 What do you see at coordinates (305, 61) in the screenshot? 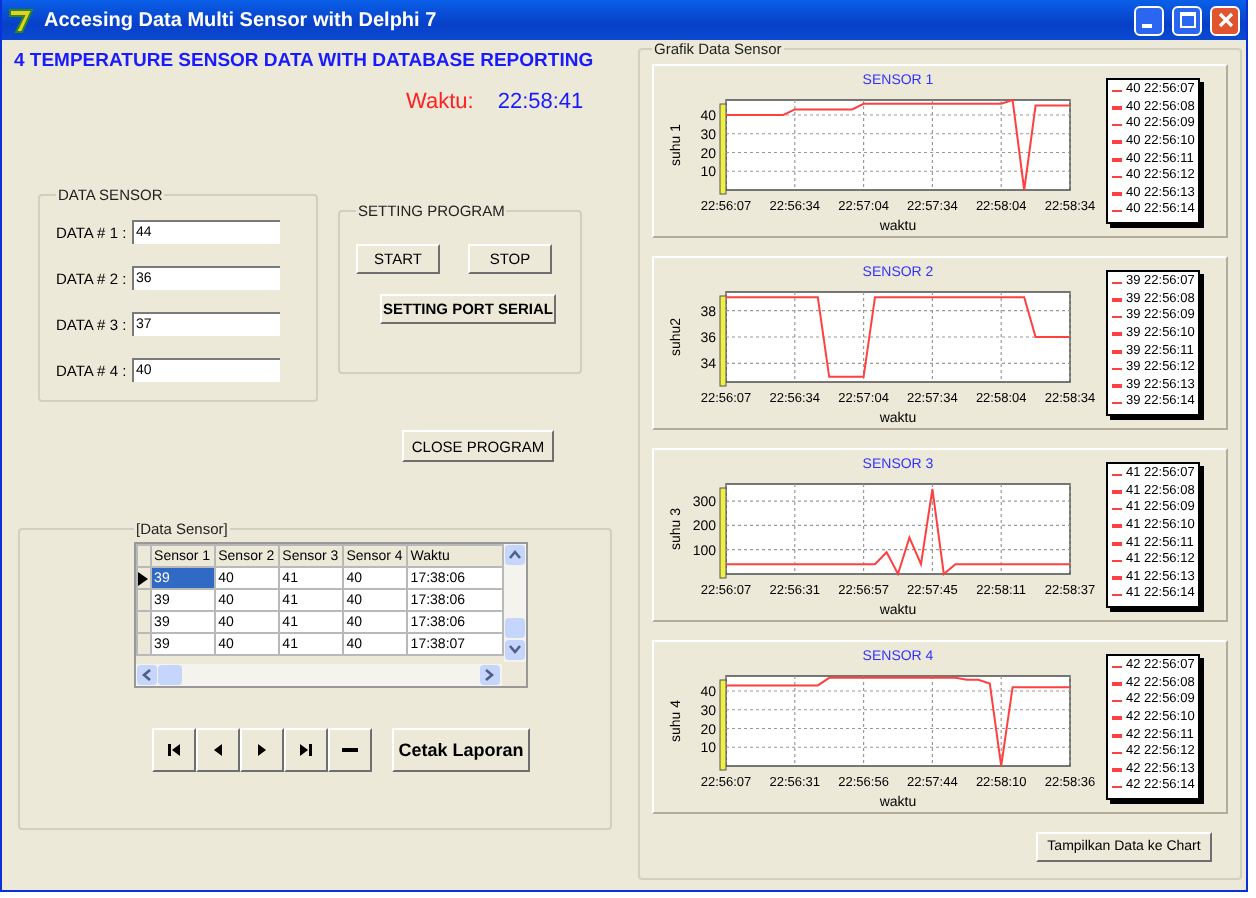
I see `app-heading: 4 TEMPERATURE SENSOR DATA WITH DATABASE REPORTING` at bounding box center [305, 61].